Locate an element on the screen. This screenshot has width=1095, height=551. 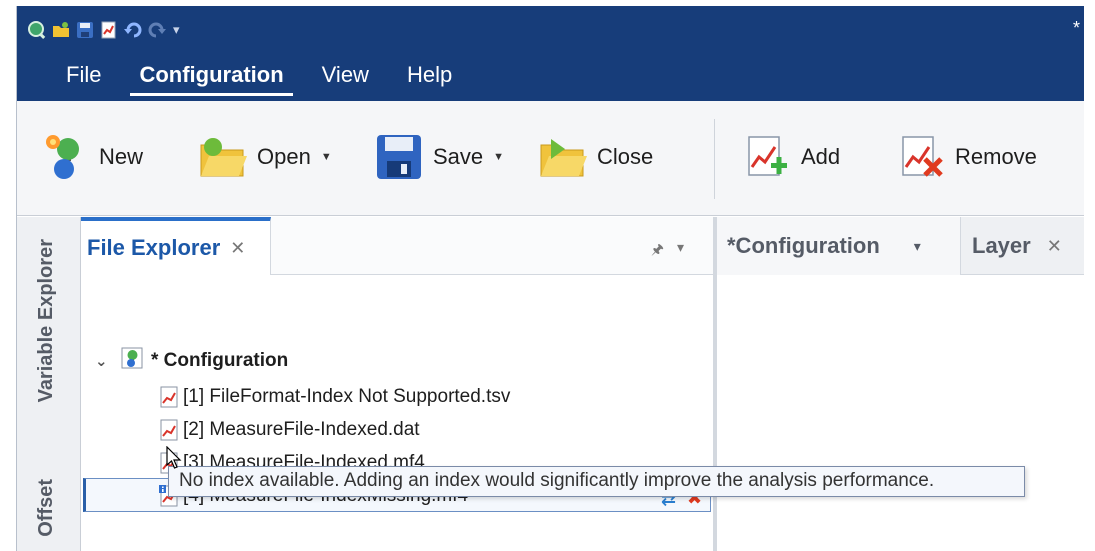
open-label: Open is located at coordinates (284, 156).